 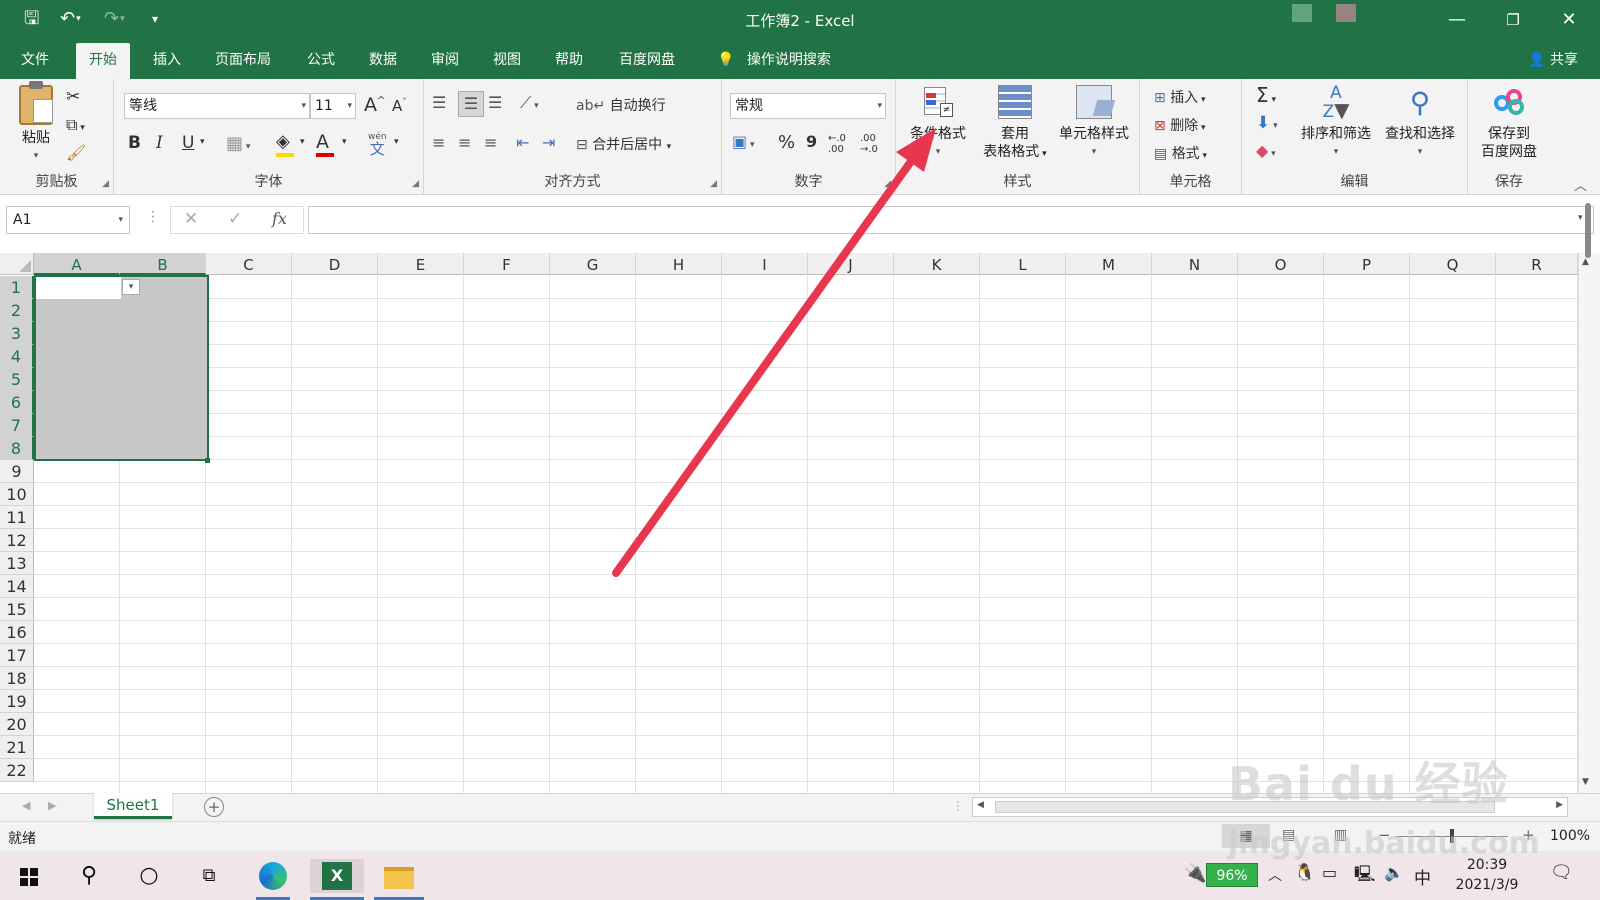 I want to click on autosum-icon: Σ ▾, so click(x=1266, y=95).